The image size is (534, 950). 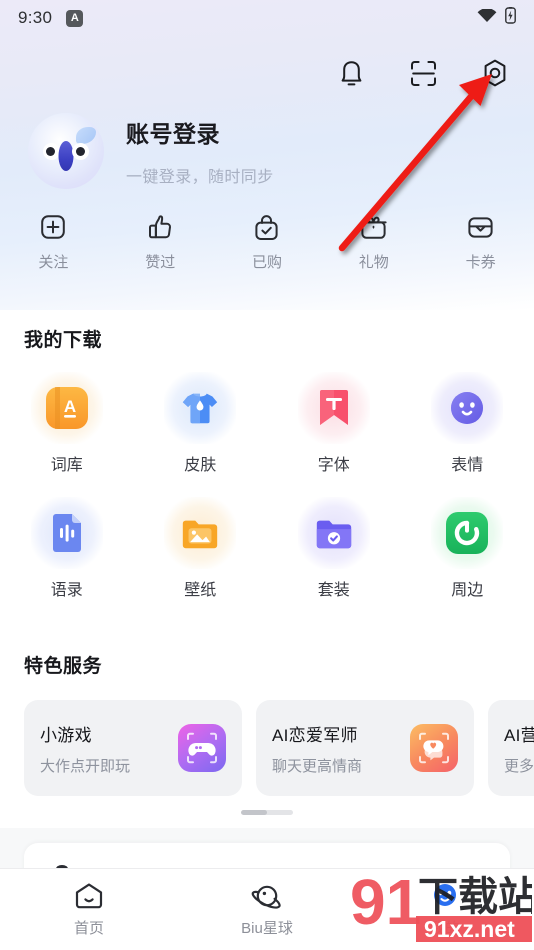 I want to click on download-item-suite: 套装, so click(x=334, y=548).